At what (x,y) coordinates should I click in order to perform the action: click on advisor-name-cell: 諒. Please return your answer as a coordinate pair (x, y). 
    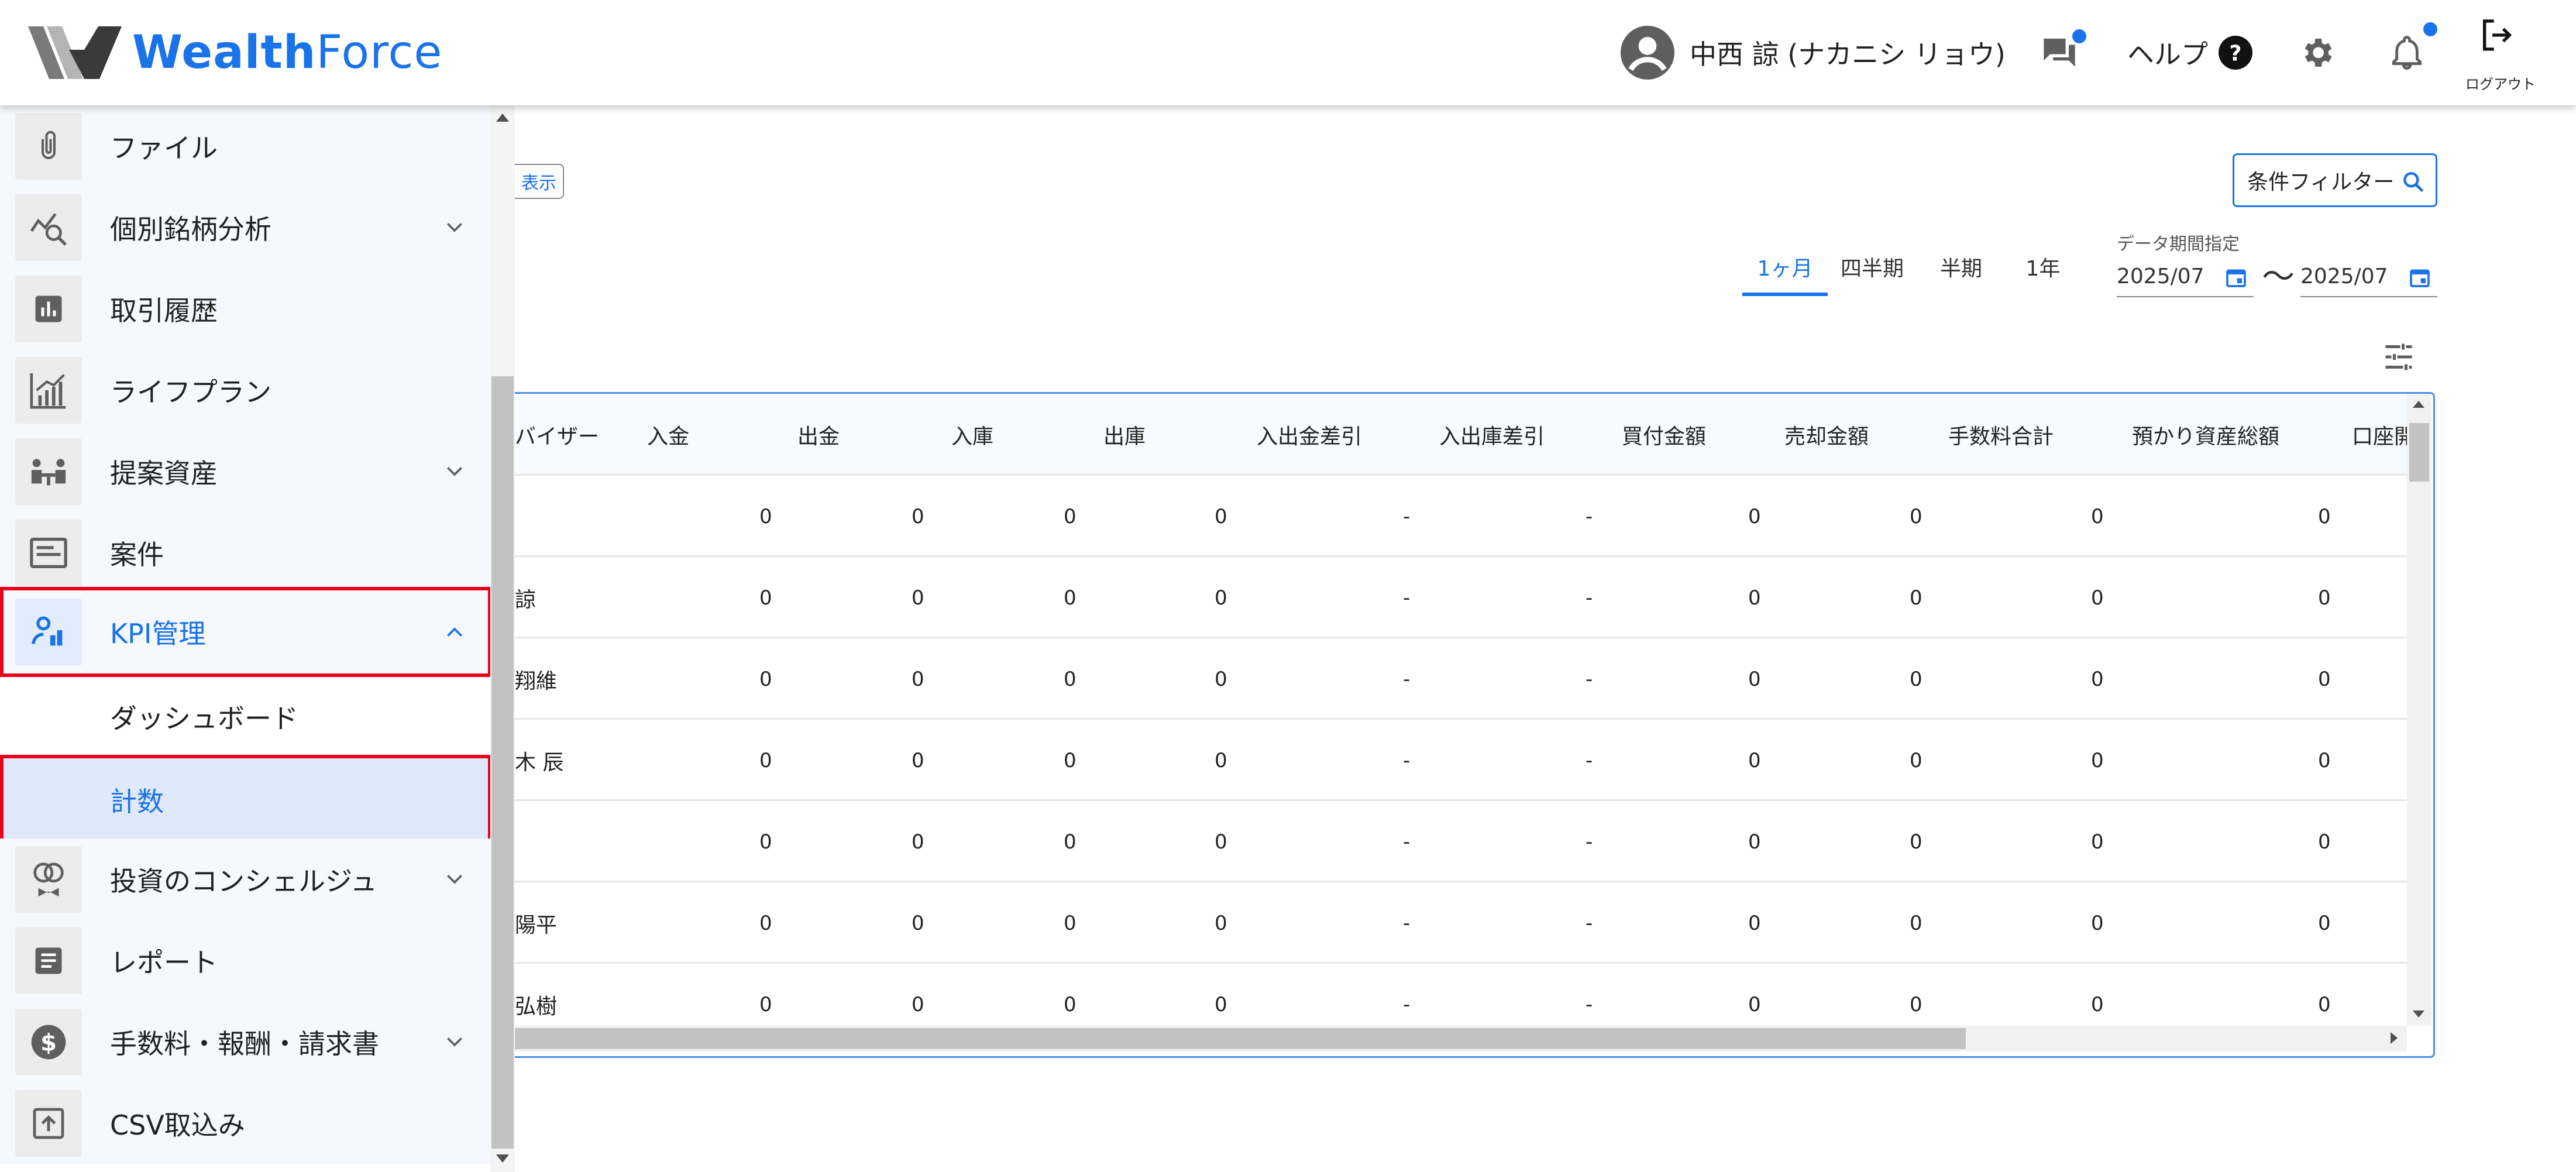
    Looking at the image, I should click on (526, 599).